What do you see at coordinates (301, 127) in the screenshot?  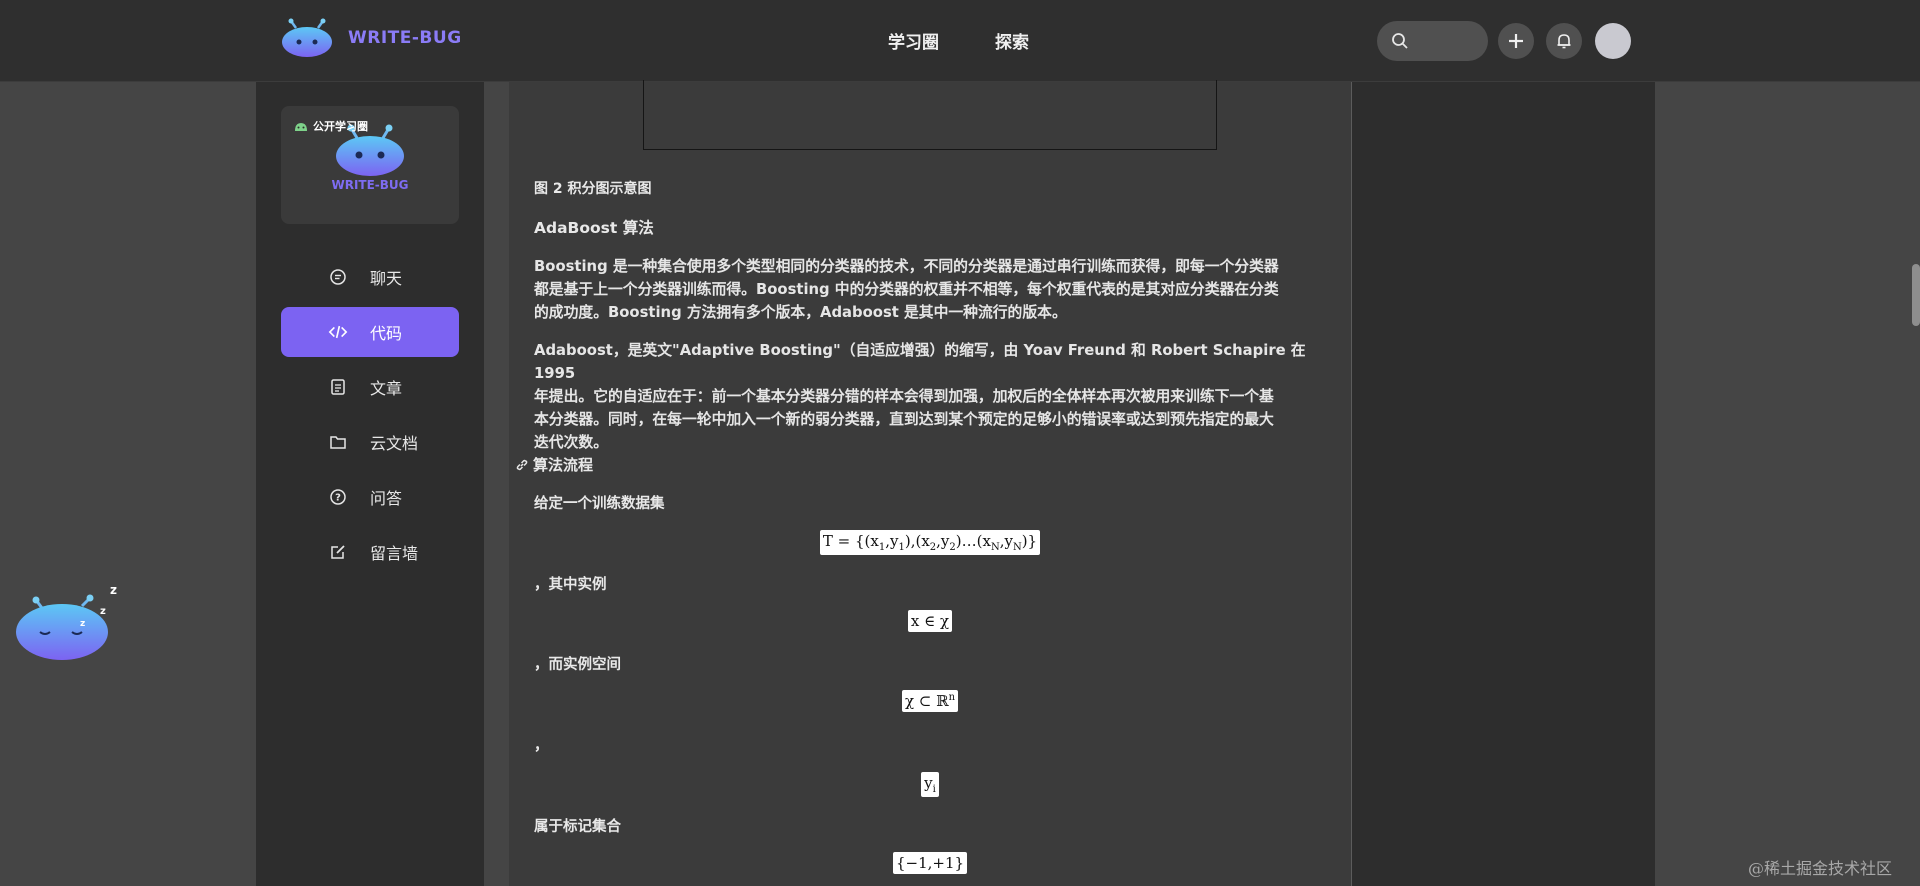 I see `android-icon` at bounding box center [301, 127].